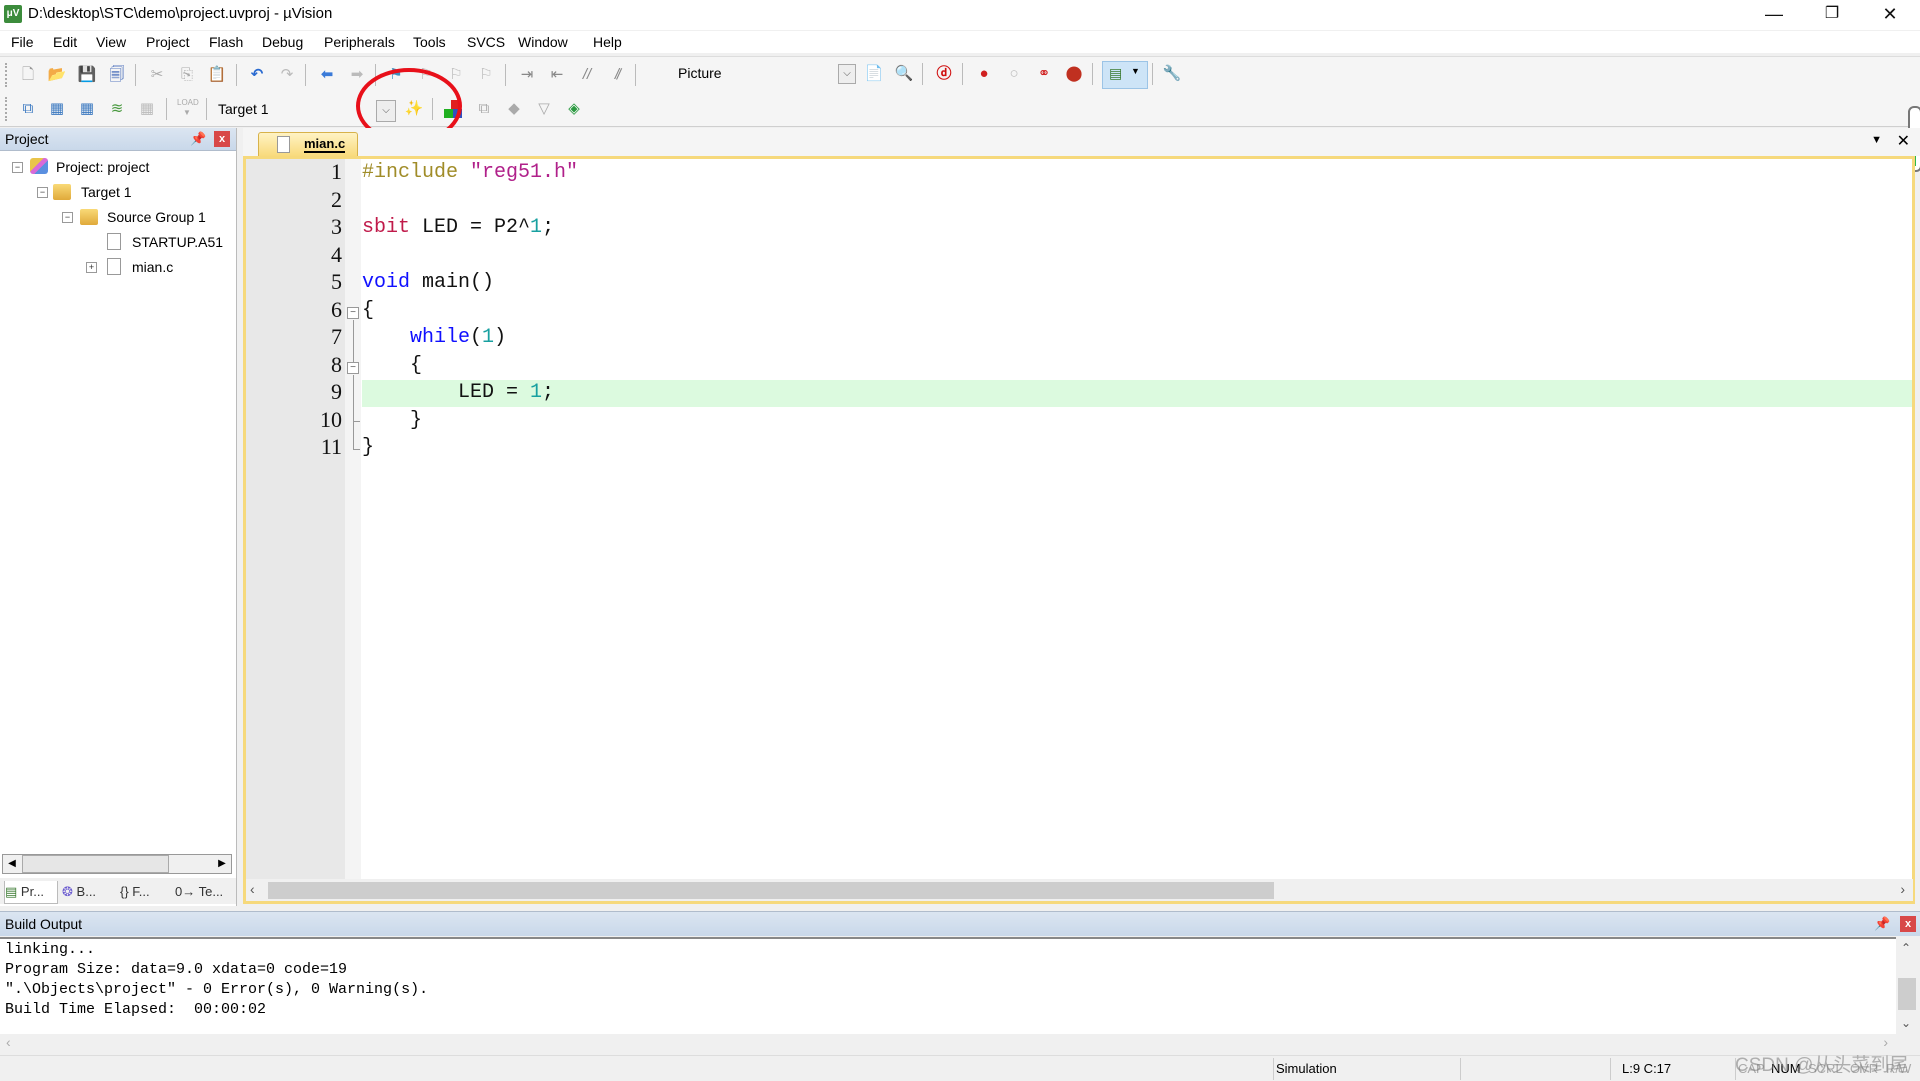 Image resolution: width=1920 pixels, height=1081 pixels. Describe the element at coordinates (486, 42) in the screenshot. I see `menu-svcs: SVCS` at that location.